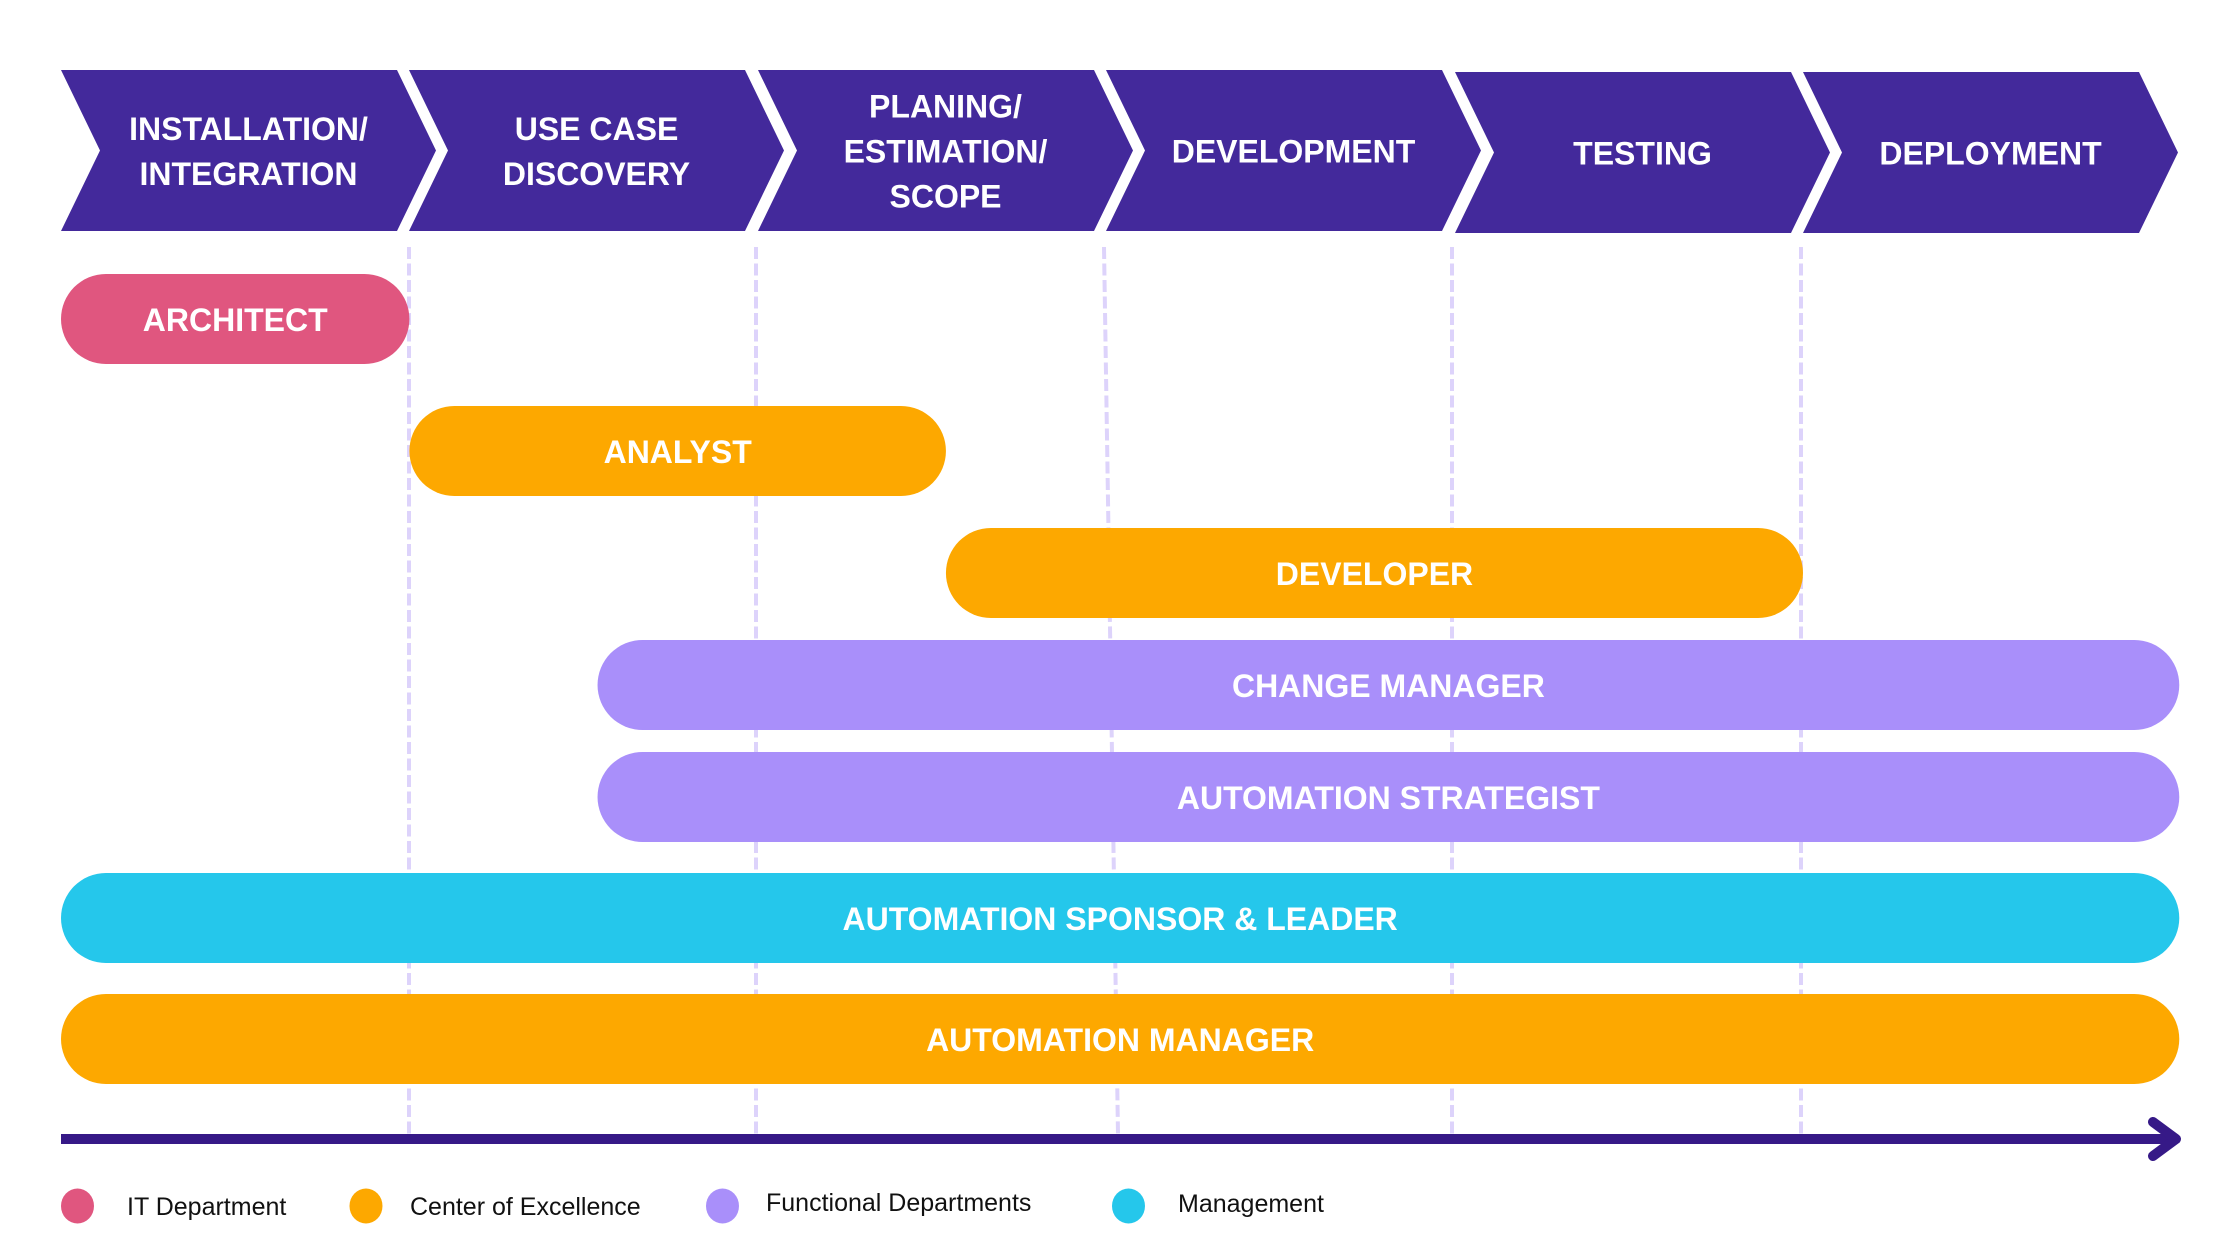 This screenshot has height=1260, width=2240. I want to click on role-label: AUTOMATION MANAGER, so click(1120, 1040).